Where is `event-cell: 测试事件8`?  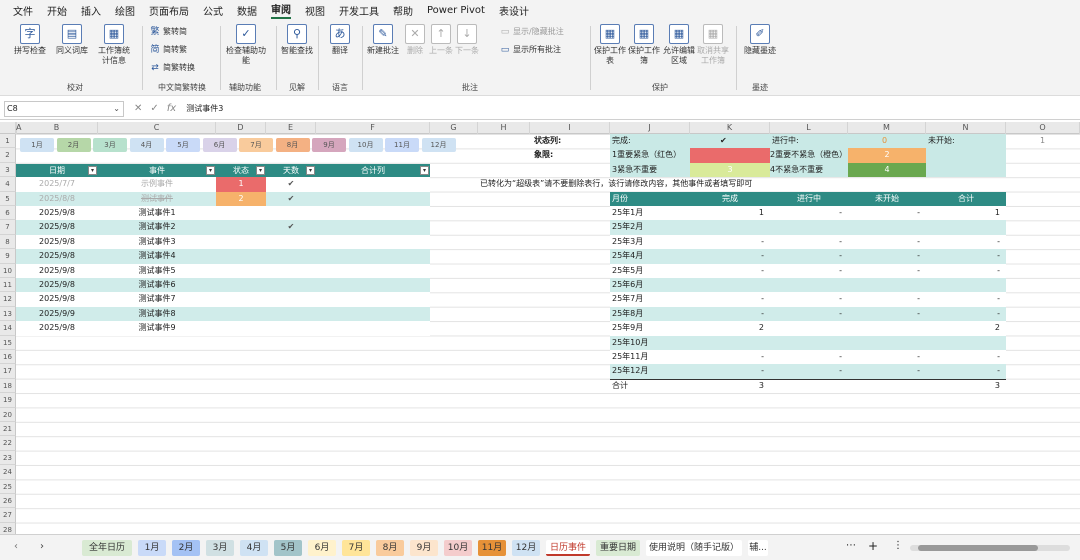 event-cell: 测试事件8 is located at coordinates (157, 314).